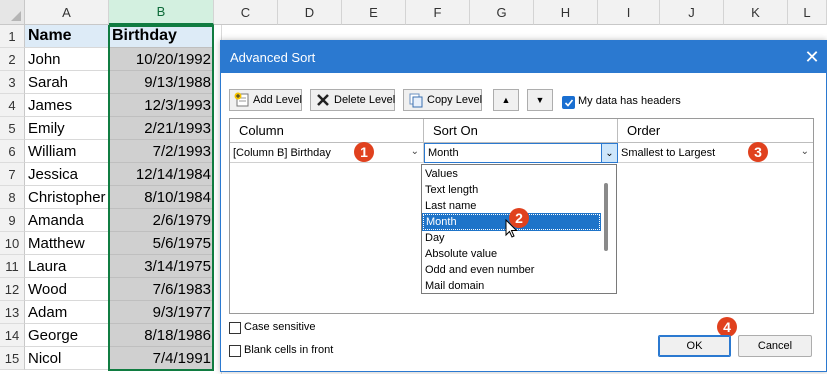 This screenshot has height=374, width=827. What do you see at coordinates (161, 36) in the screenshot?
I see `birthday-header-cell: Birthday` at bounding box center [161, 36].